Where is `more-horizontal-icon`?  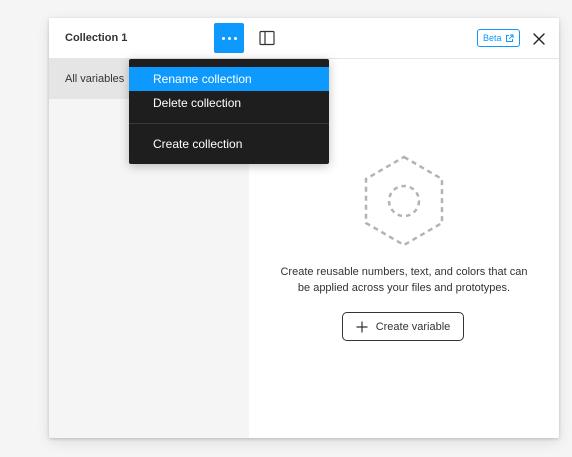 more-horizontal-icon is located at coordinates (229, 38).